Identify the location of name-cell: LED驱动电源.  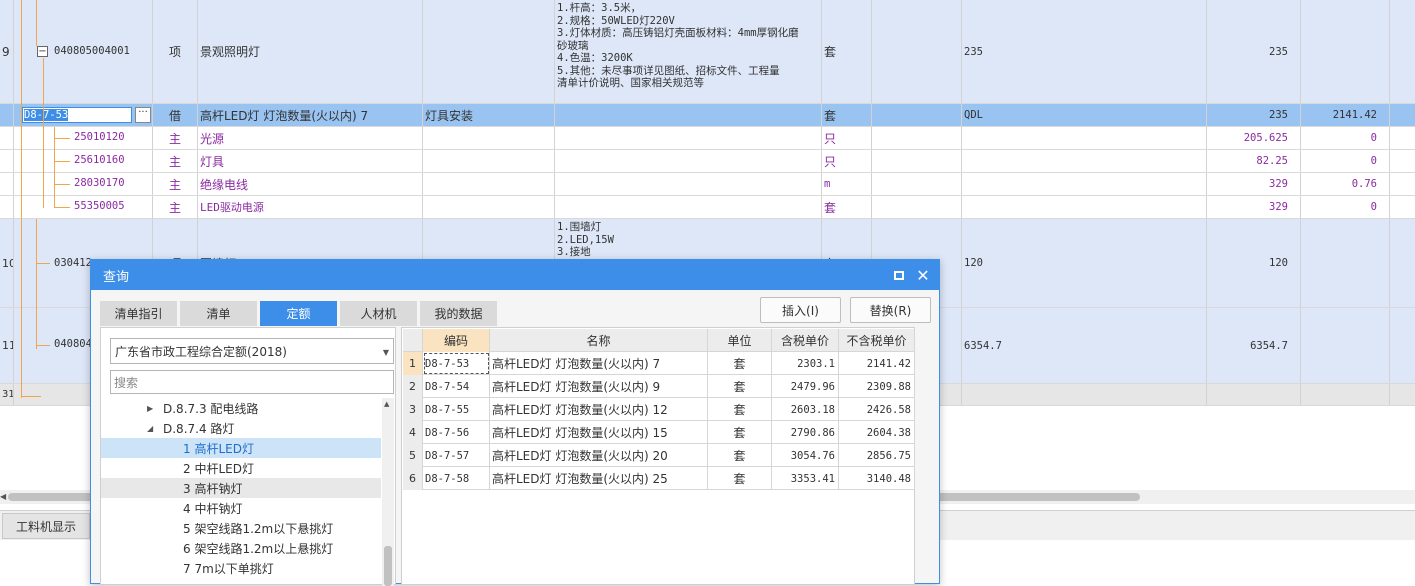
(310, 207).